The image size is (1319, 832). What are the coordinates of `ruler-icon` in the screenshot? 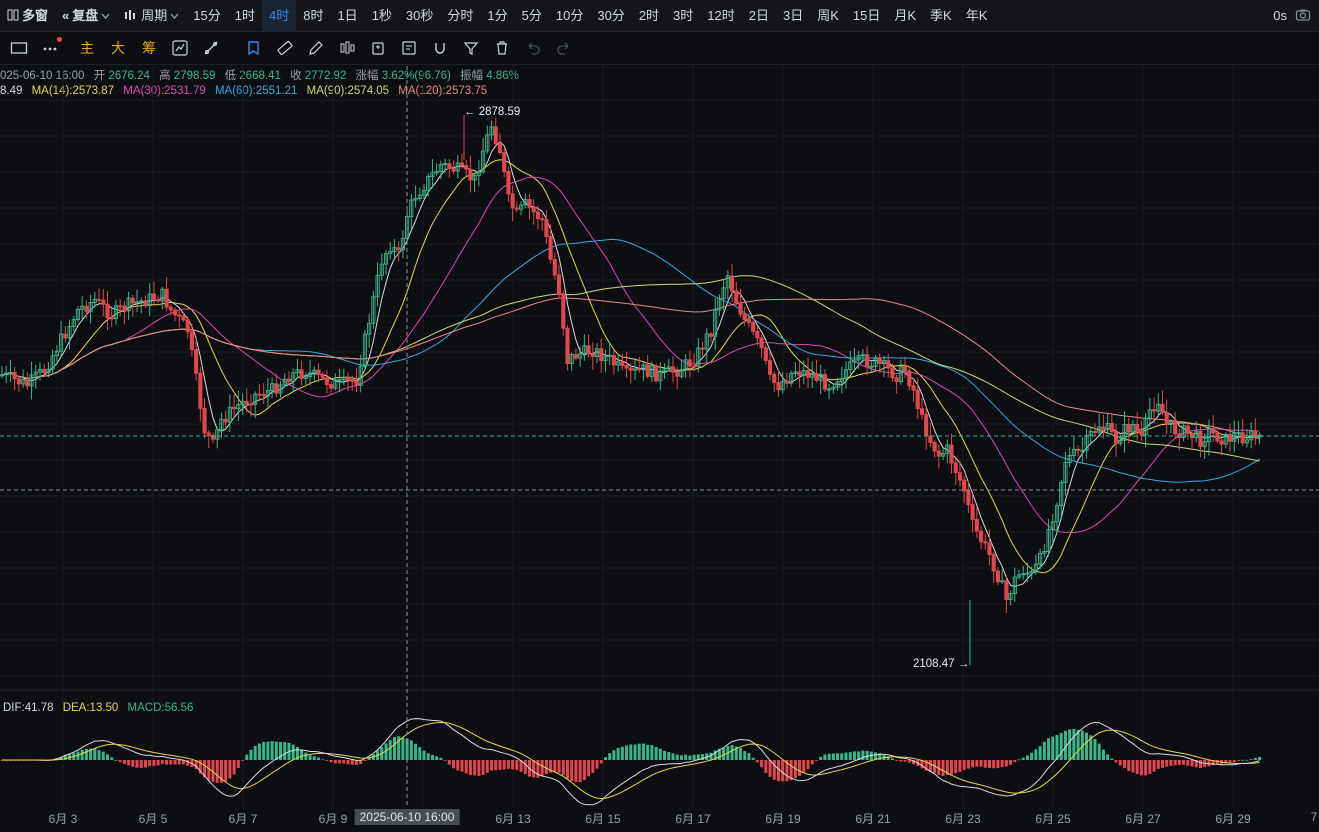 It's located at (285, 48).